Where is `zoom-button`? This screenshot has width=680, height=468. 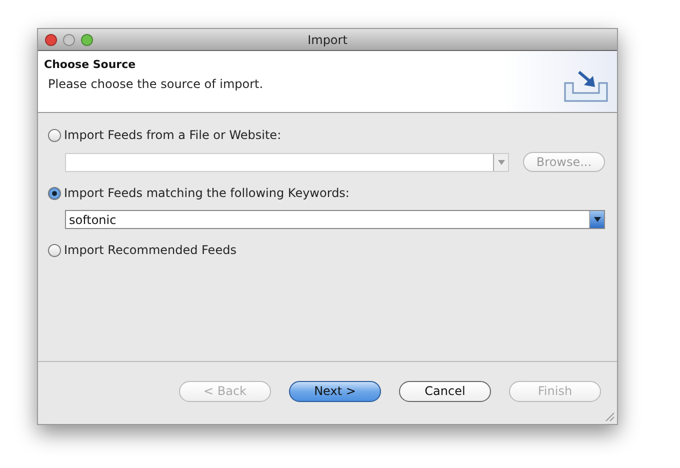 zoom-button is located at coordinates (87, 40).